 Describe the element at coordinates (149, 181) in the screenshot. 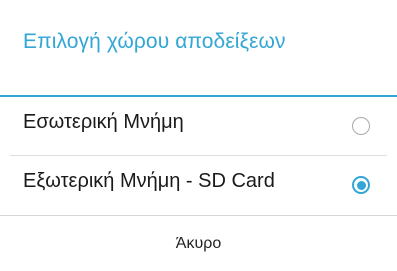

I see `option-label: Εξωτερική Μνήμη - SD Card` at that location.